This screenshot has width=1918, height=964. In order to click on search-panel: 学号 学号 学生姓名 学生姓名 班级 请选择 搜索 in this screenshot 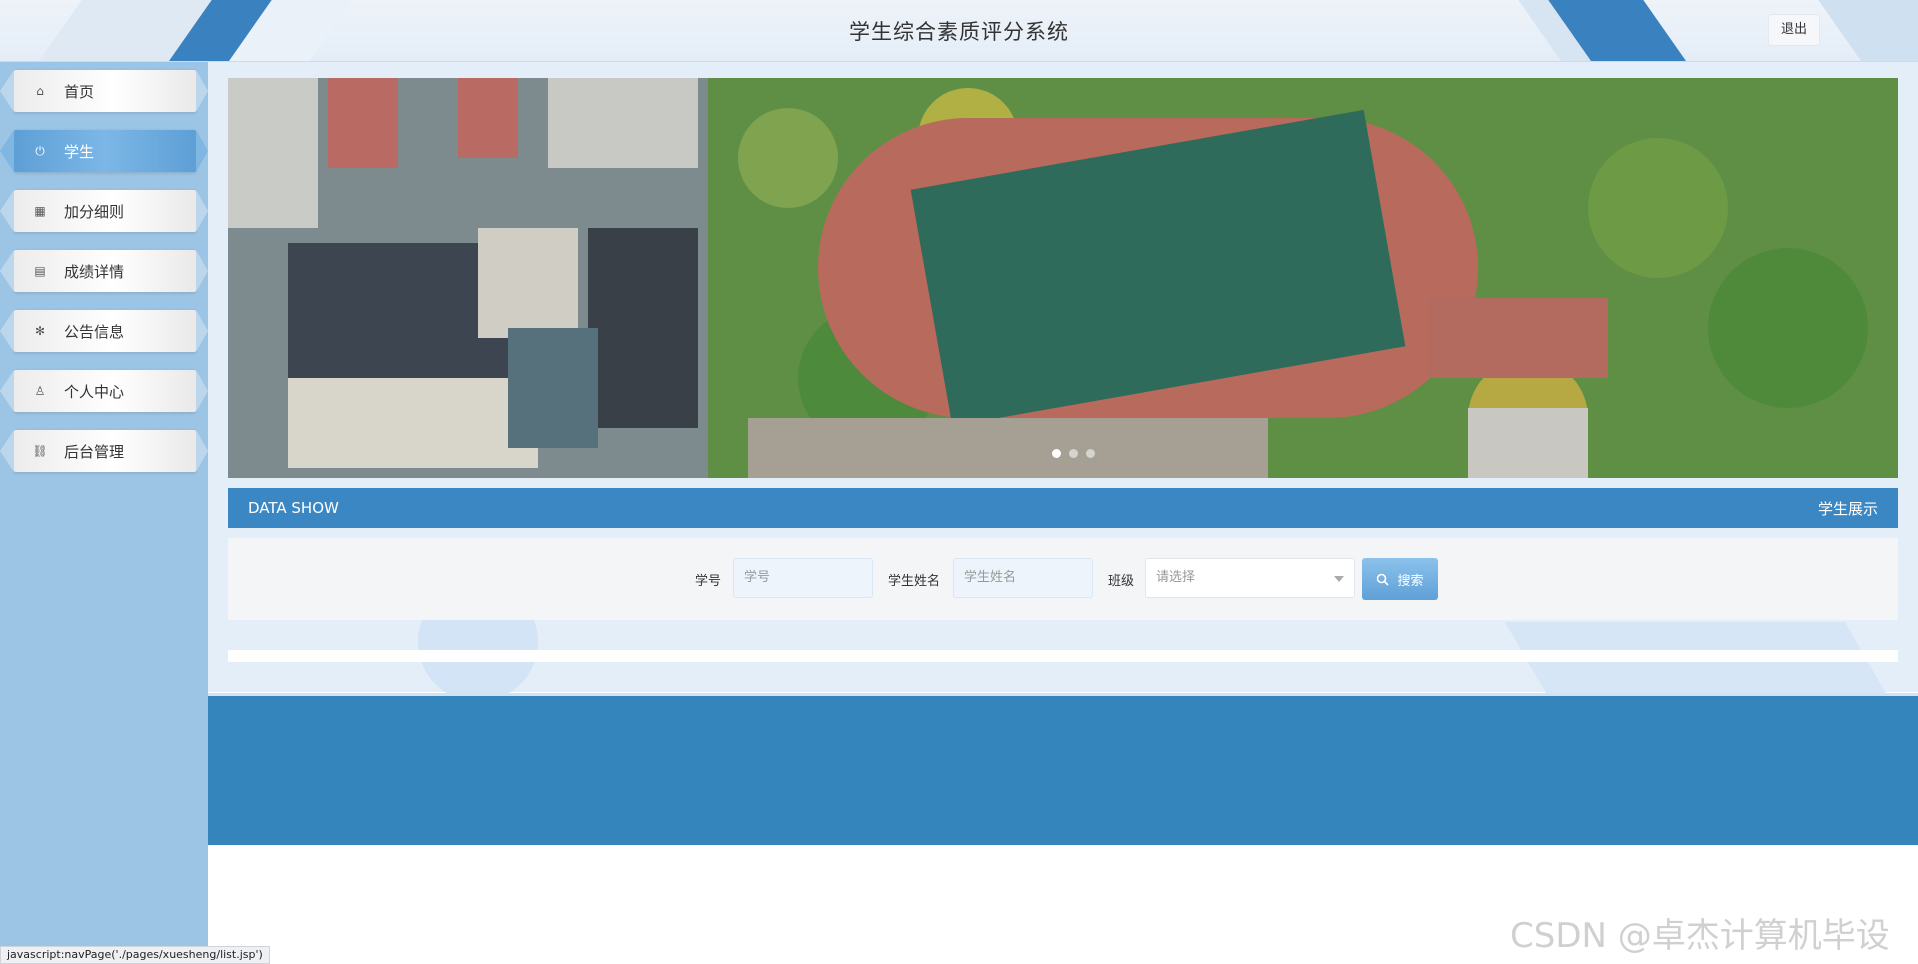, I will do `click(1063, 579)`.